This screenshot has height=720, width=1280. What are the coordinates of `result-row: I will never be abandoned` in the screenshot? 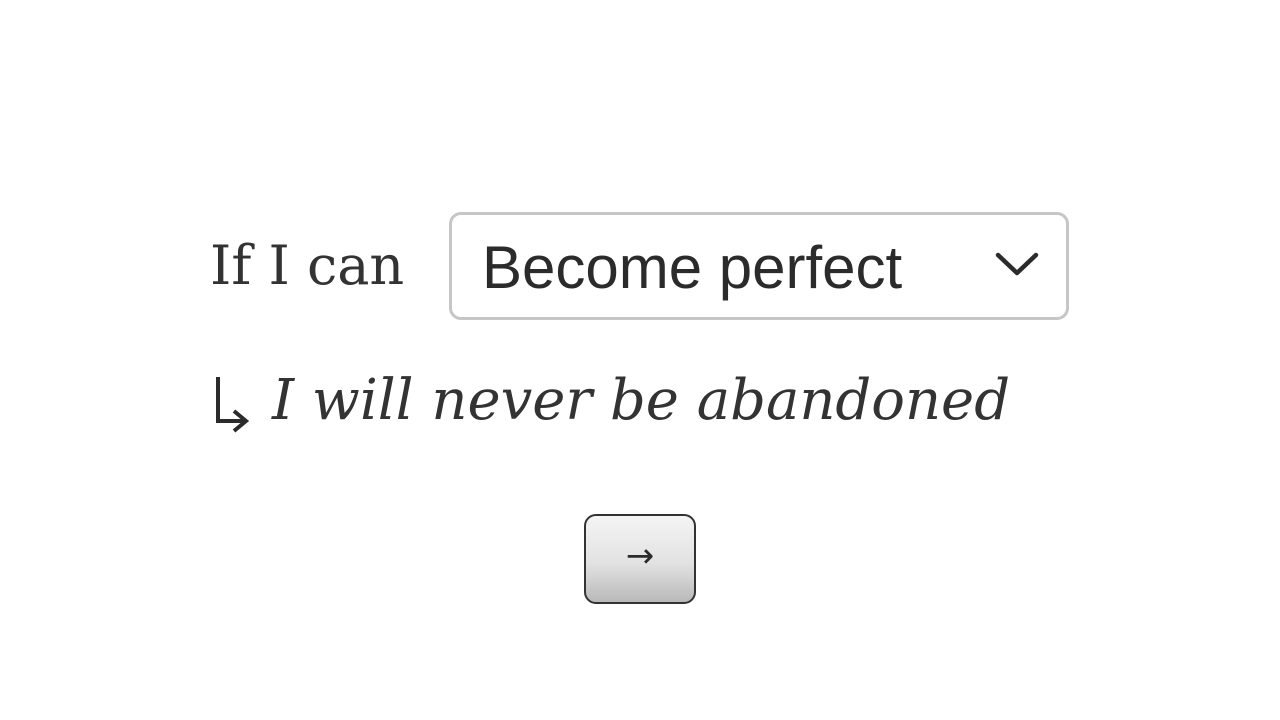 It's located at (611, 401).